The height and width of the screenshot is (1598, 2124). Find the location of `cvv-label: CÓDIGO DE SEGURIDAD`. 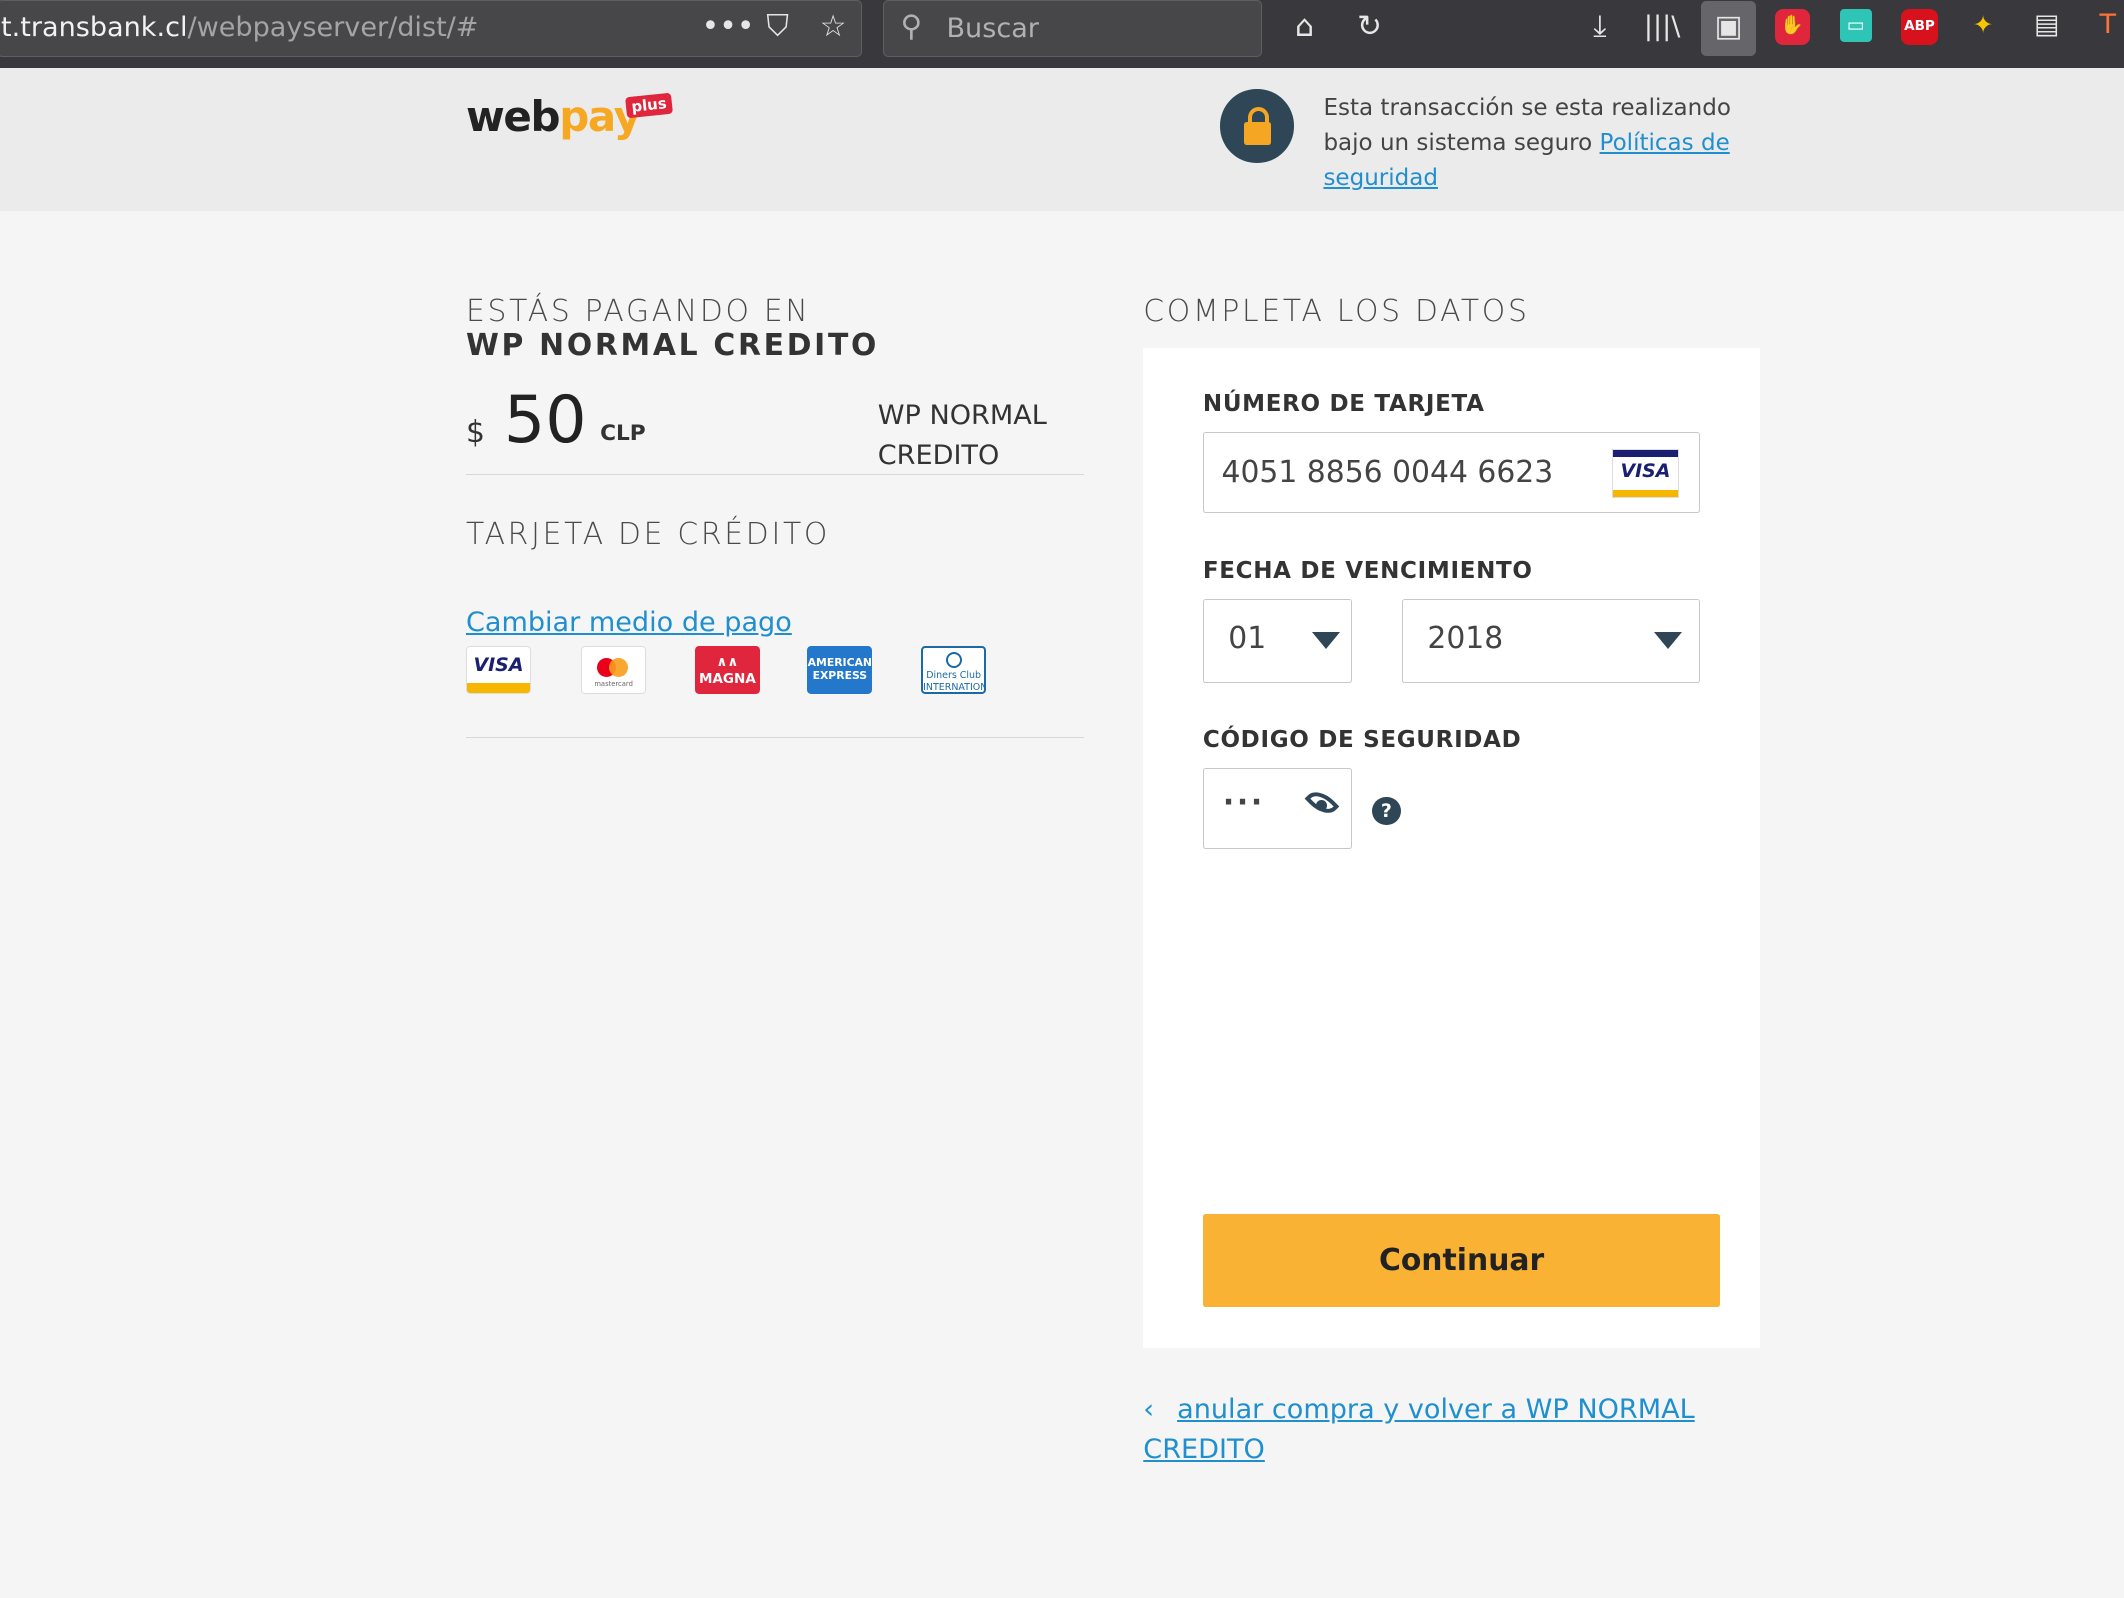

cvv-label: CÓDIGO DE SEGURIDAD is located at coordinates (1362, 740).